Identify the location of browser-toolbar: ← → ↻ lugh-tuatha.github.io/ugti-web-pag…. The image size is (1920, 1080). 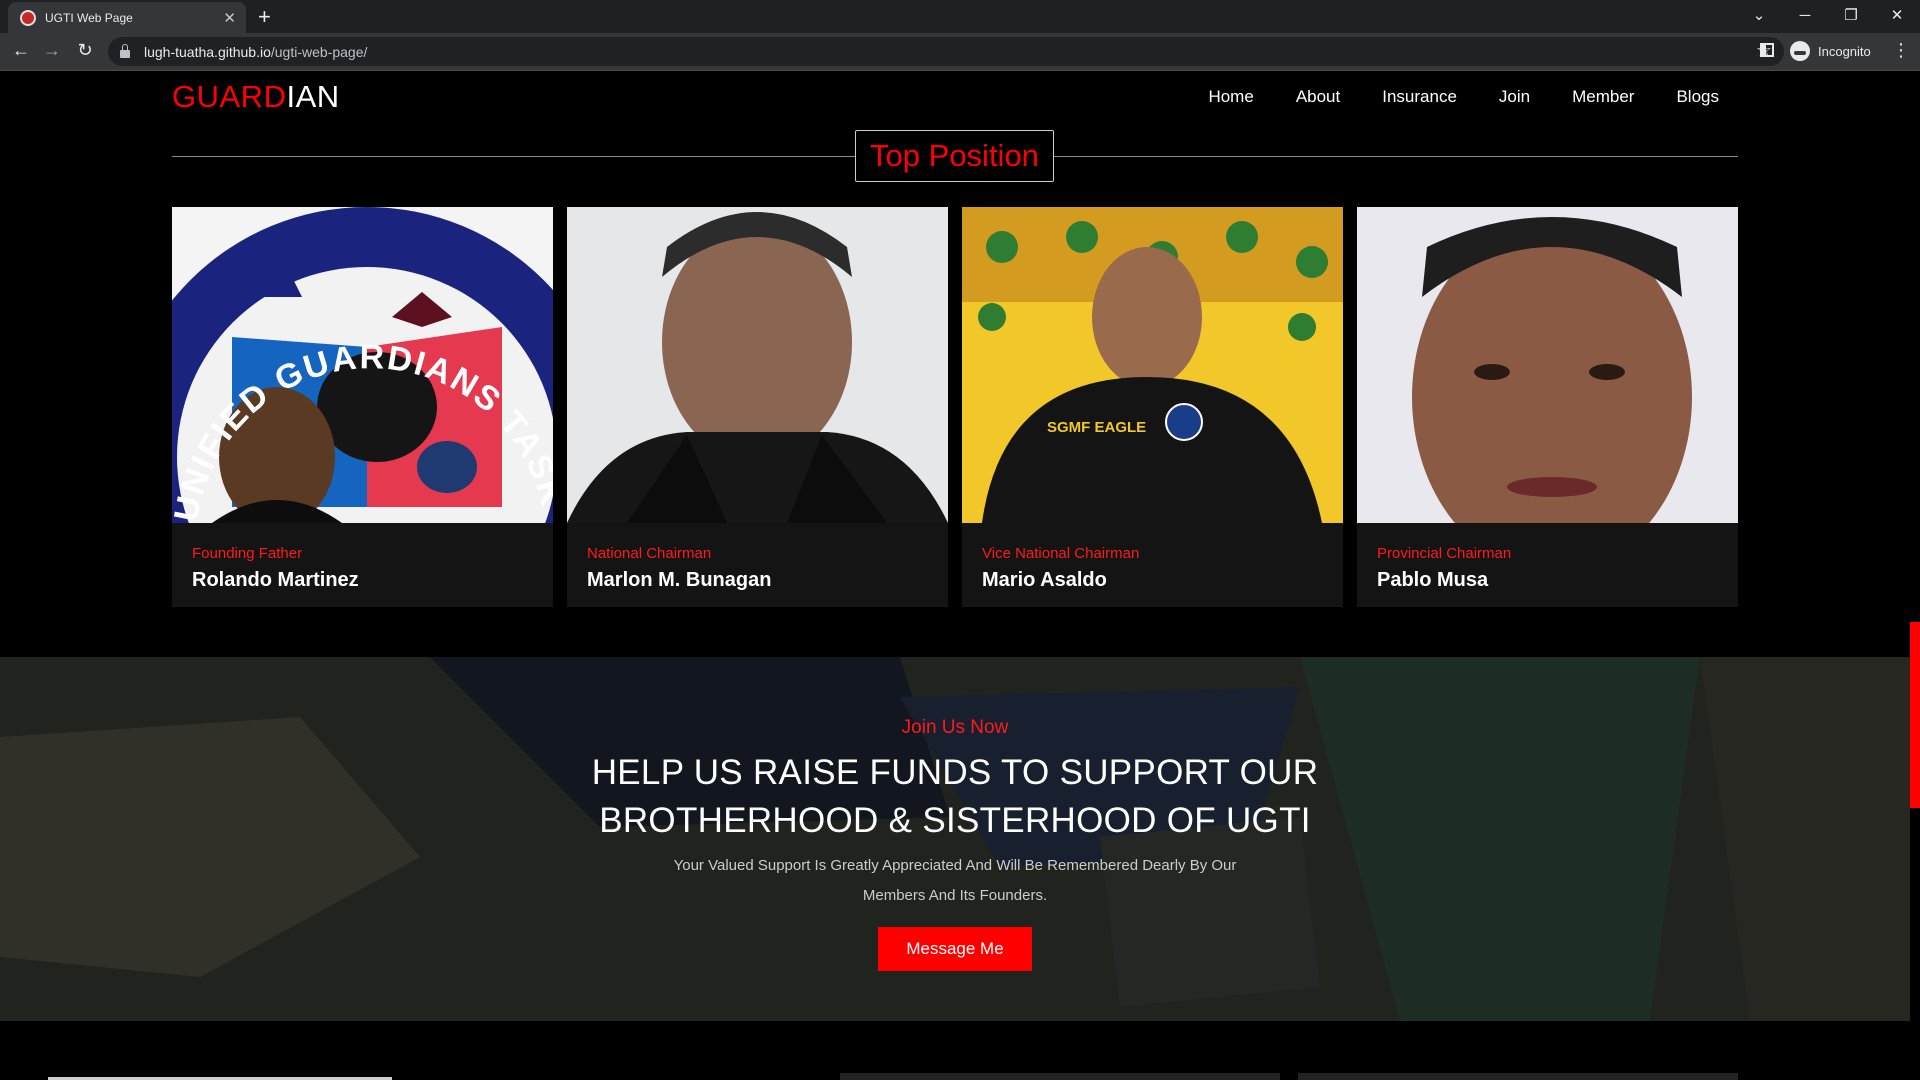
(960, 52).